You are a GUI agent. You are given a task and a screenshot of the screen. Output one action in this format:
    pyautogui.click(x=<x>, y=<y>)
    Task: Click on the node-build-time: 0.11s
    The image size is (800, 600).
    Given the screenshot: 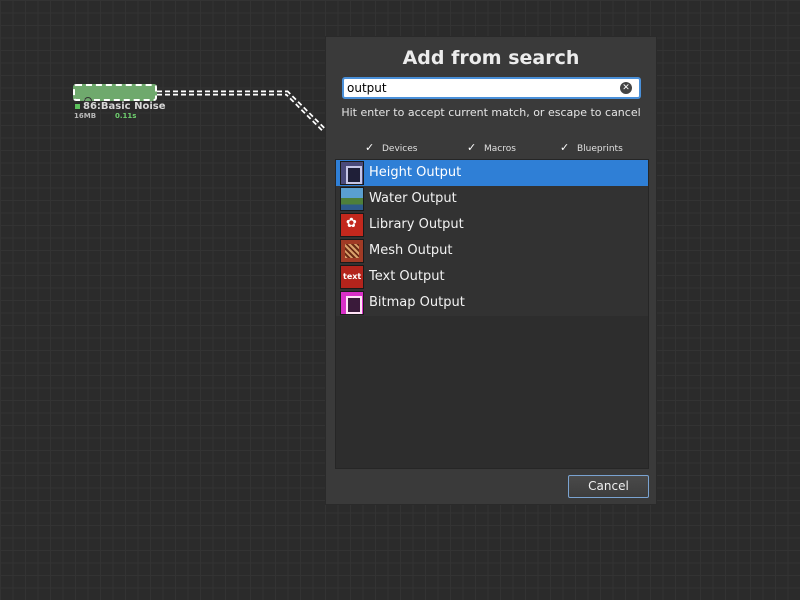 What is the action you would take?
    pyautogui.click(x=126, y=116)
    